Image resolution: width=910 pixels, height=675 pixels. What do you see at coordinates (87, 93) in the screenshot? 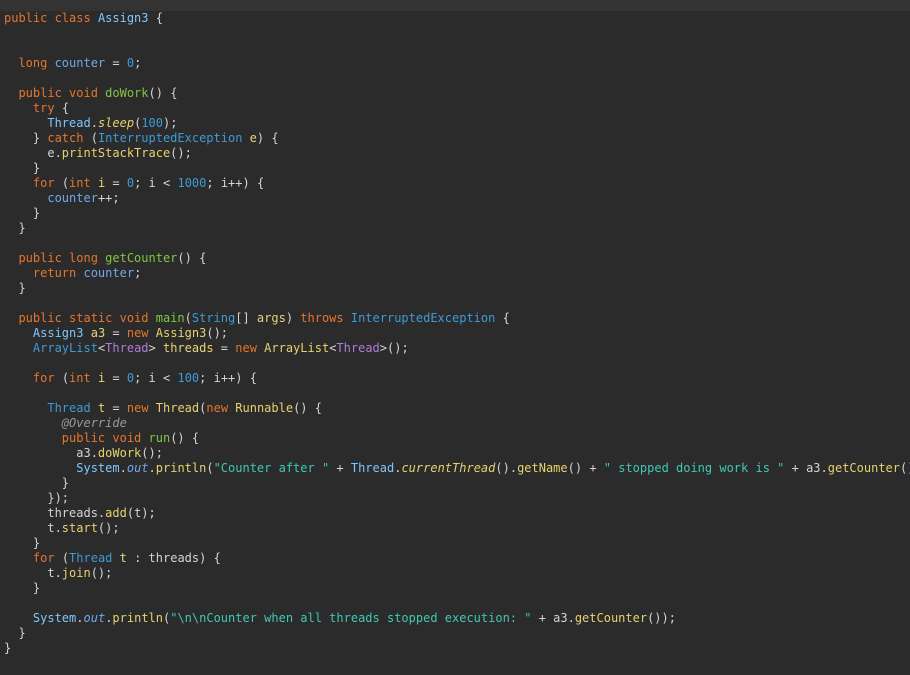
I see `code-token: void` at bounding box center [87, 93].